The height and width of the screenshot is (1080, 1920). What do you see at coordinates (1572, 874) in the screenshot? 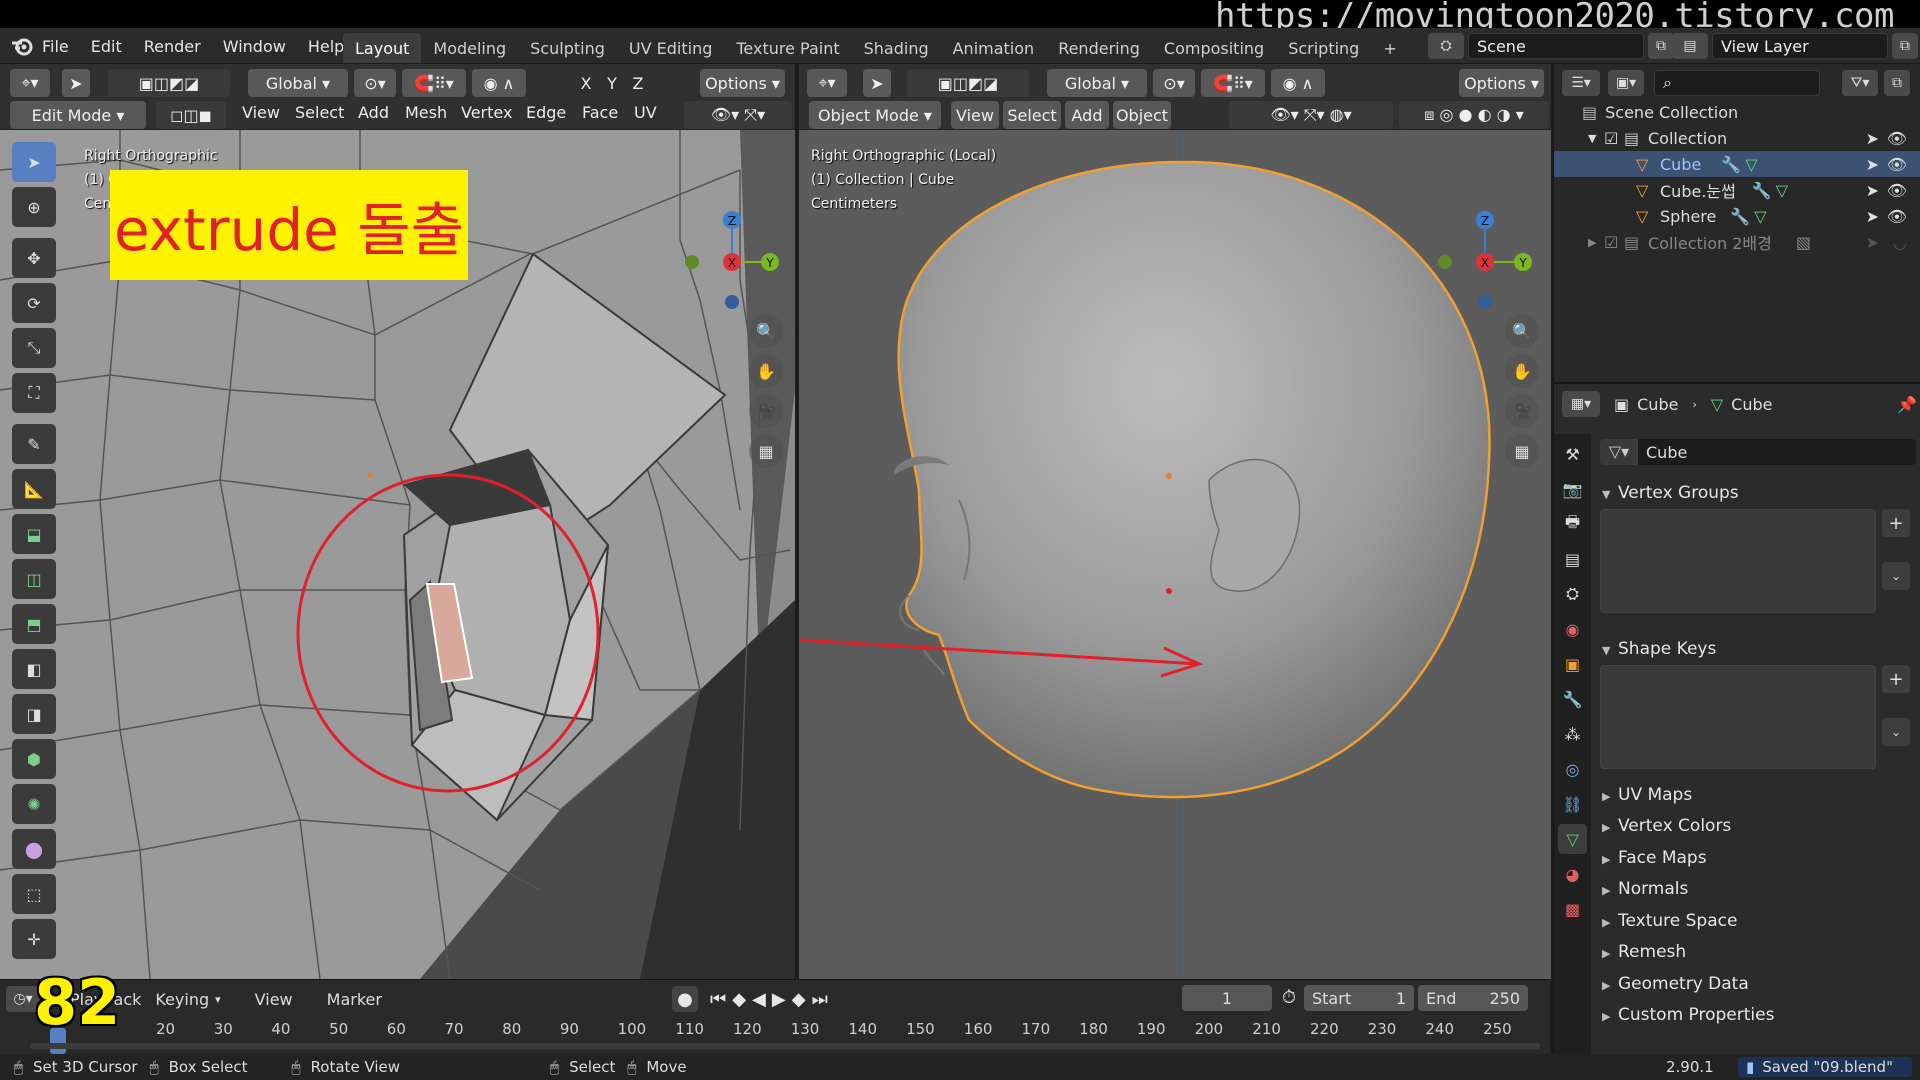
I see `material-tab-icon: ◕` at bounding box center [1572, 874].